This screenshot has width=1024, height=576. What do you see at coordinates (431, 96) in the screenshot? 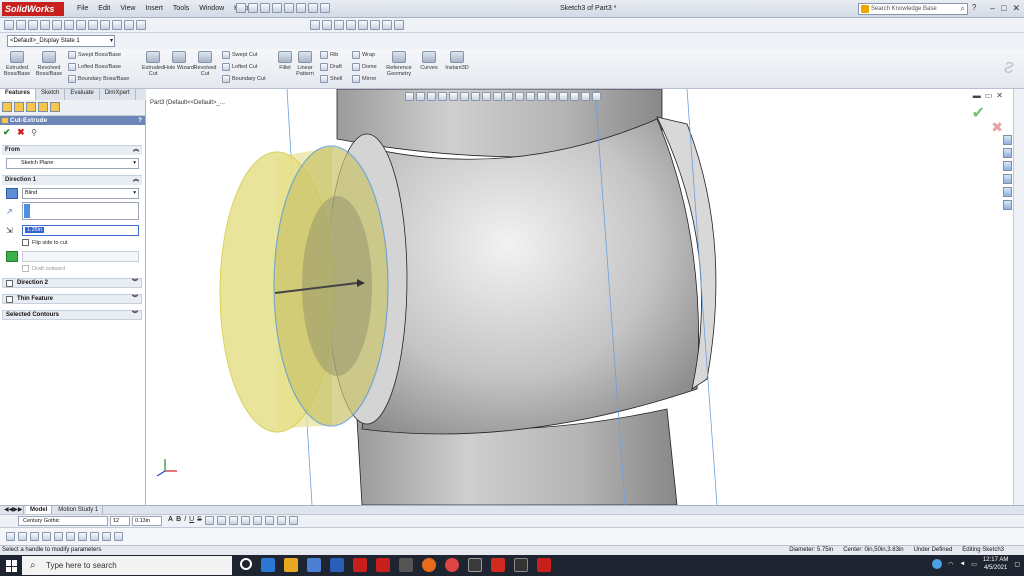
I see `previous-view-icon` at bounding box center [431, 96].